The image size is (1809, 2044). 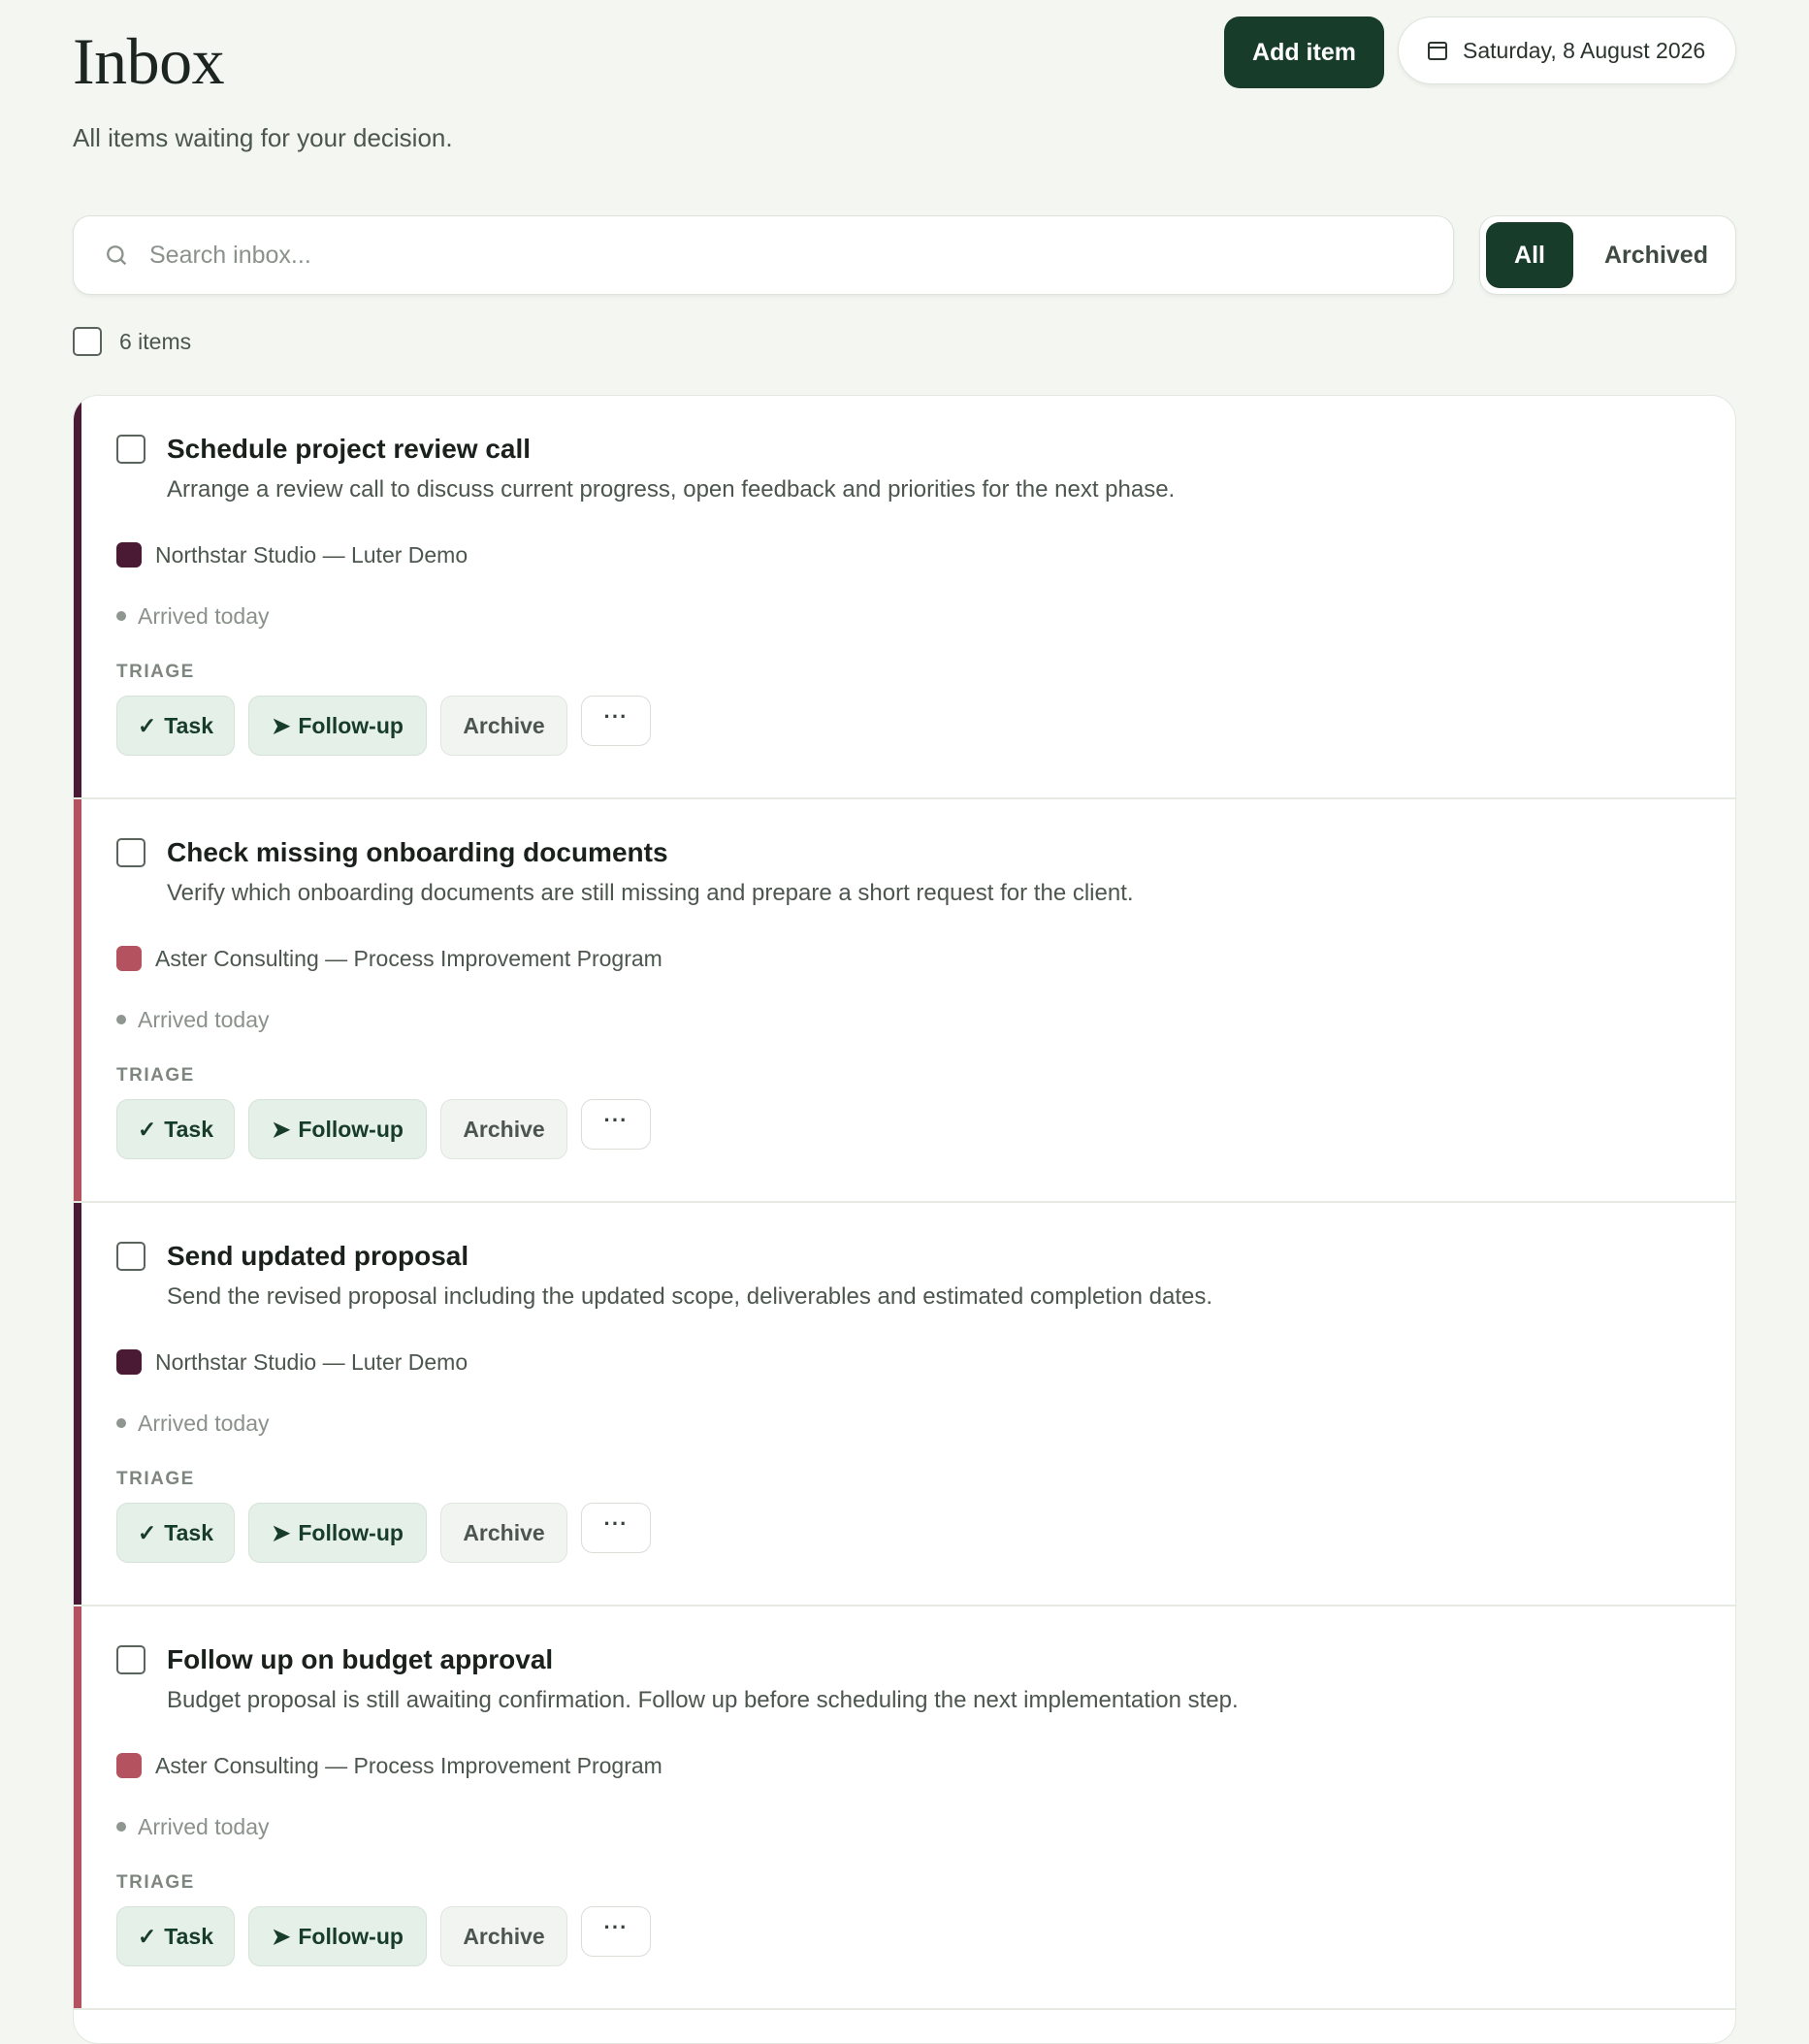 What do you see at coordinates (1304, 52) in the screenshot?
I see `add-item-button: Add item` at bounding box center [1304, 52].